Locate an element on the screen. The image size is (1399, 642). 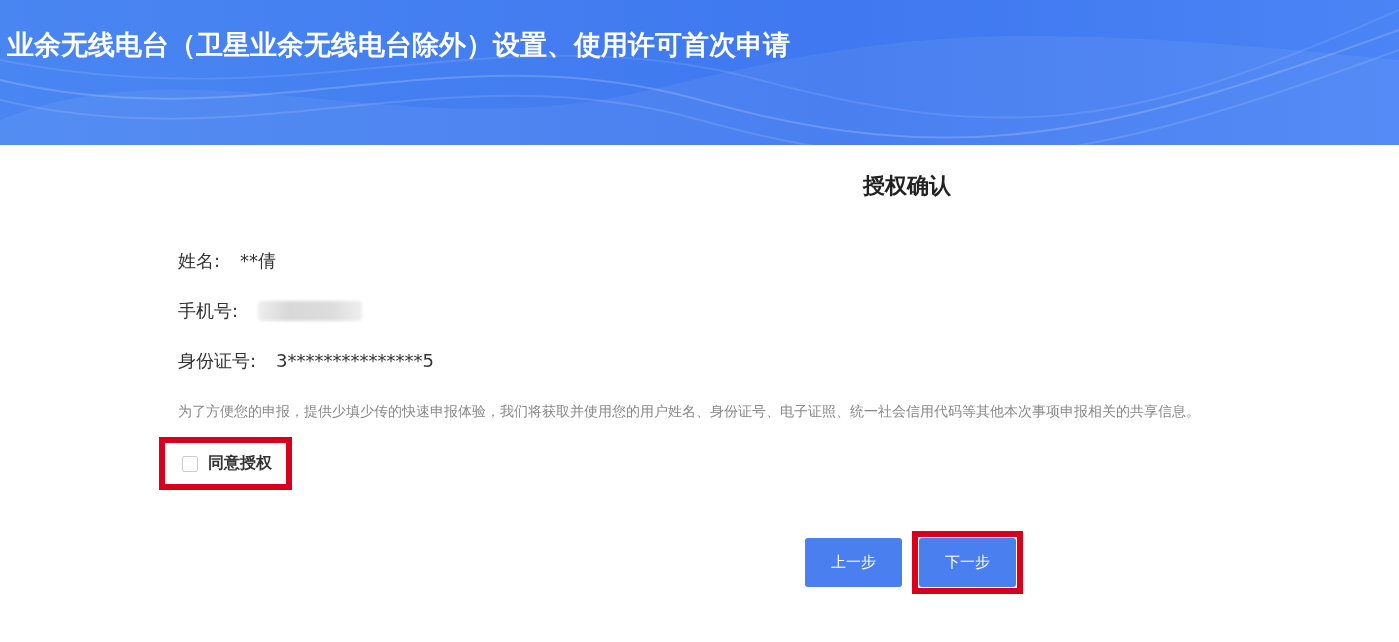
step-button: 下一步 is located at coordinates (967, 562).